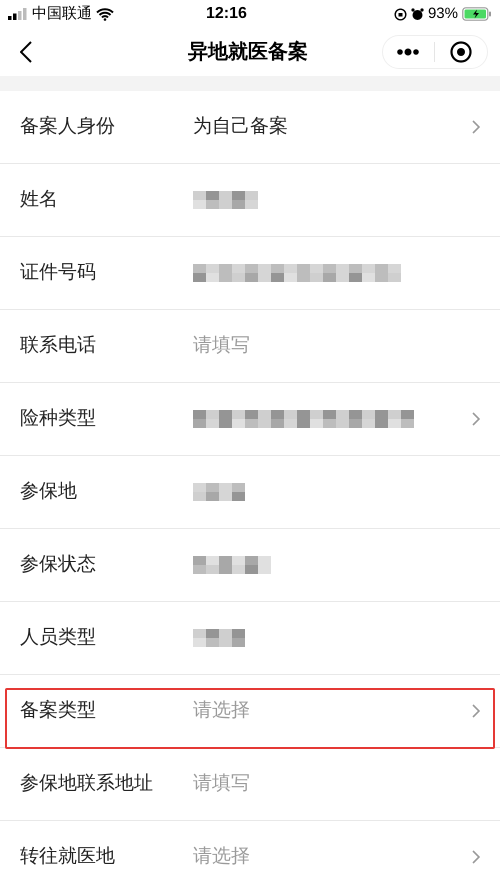 The image size is (500, 889). What do you see at coordinates (250, 492) in the screenshot?
I see `form-row: 参保地` at bounding box center [250, 492].